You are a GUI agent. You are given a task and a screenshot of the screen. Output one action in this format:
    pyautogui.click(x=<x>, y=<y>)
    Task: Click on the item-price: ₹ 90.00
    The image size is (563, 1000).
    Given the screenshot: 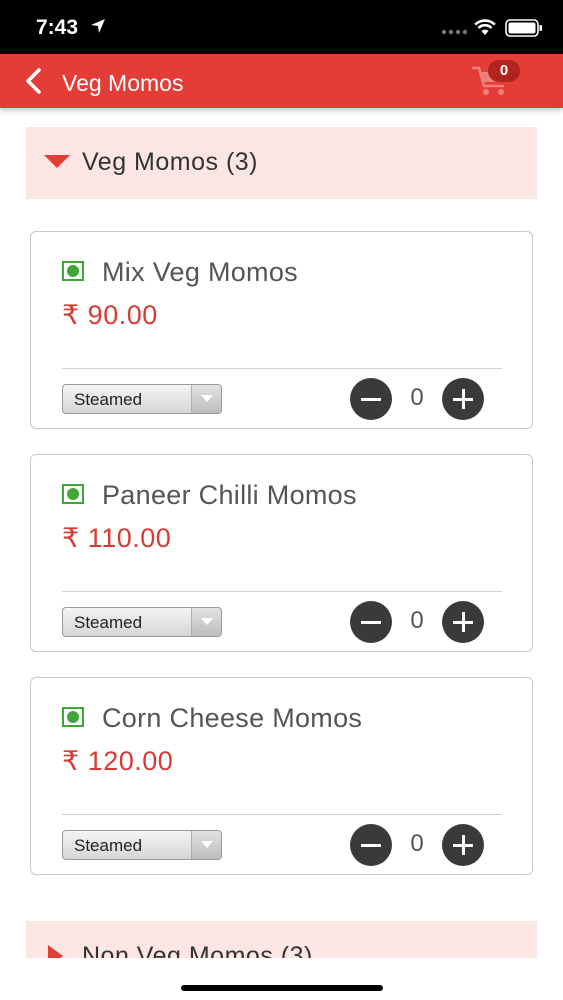 What is the action you would take?
    pyautogui.click(x=110, y=315)
    